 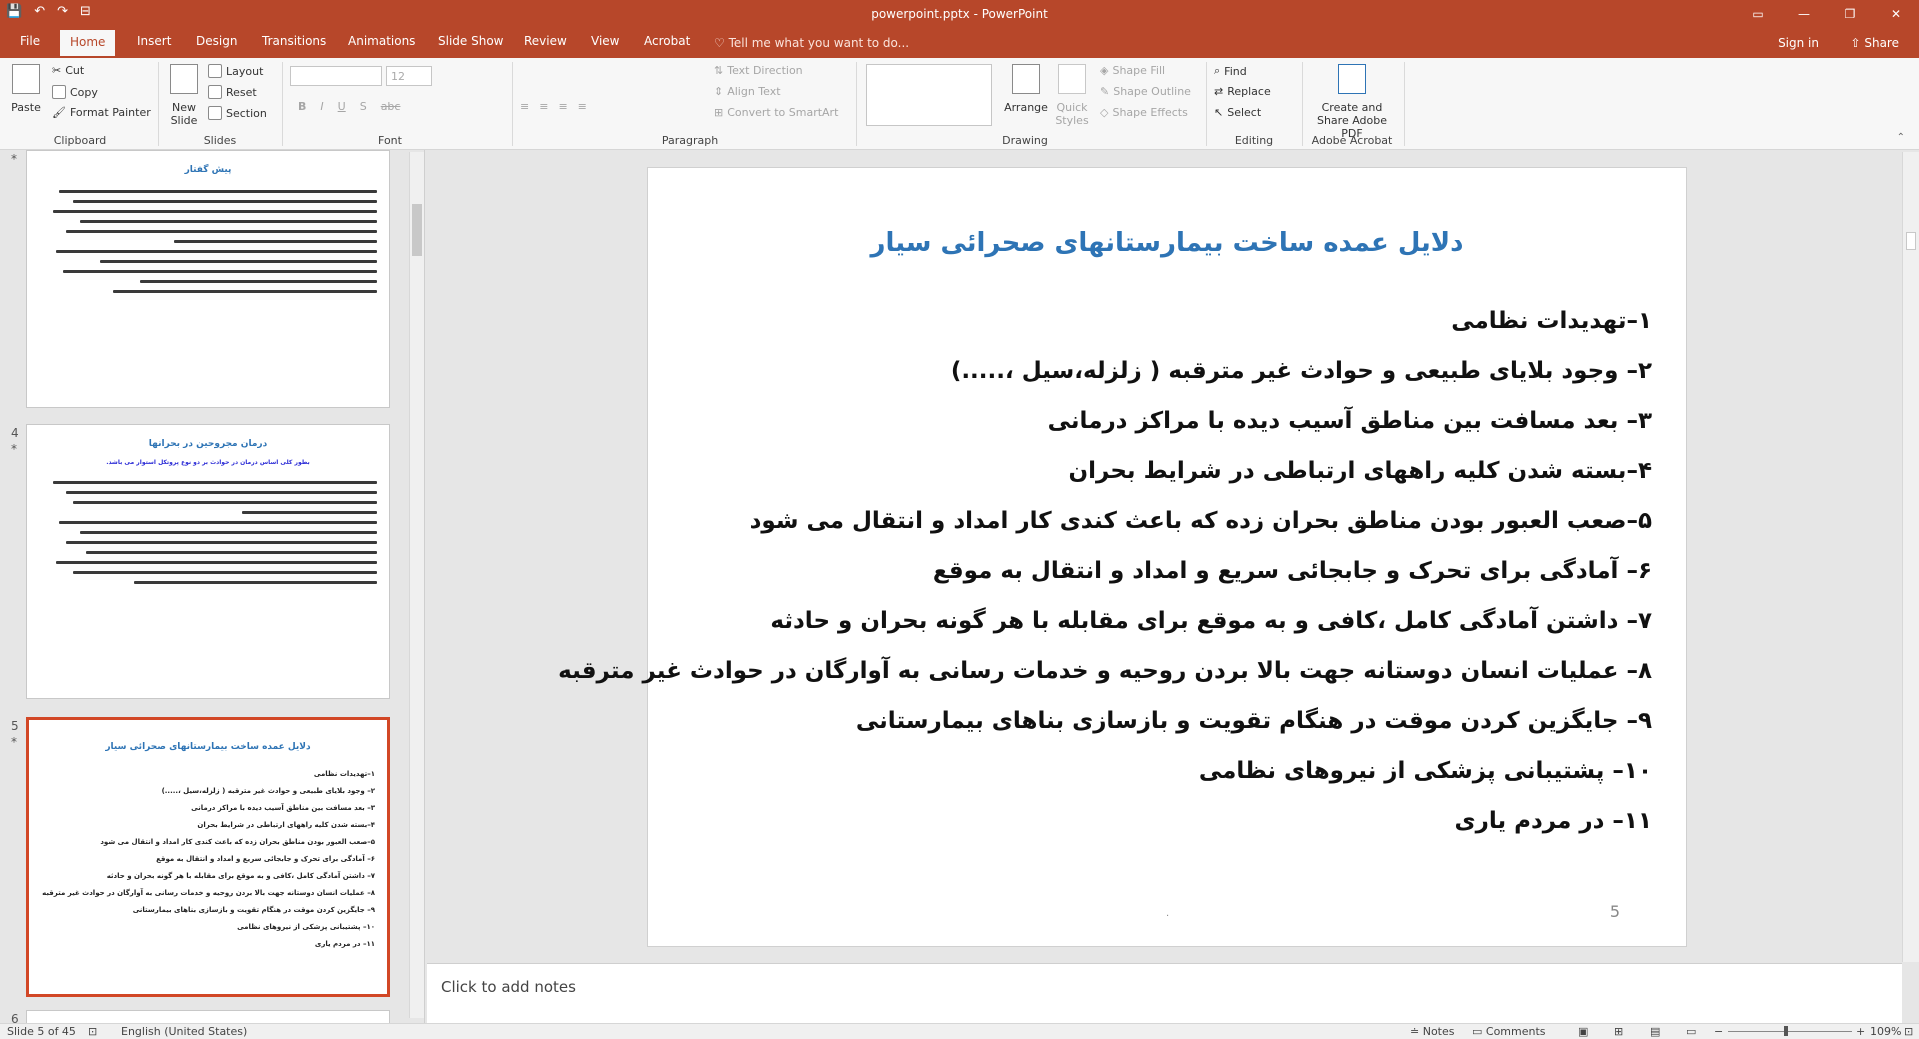 What do you see at coordinates (216, 41) in the screenshot?
I see `tab-design: Design` at bounding box center [216, 41].